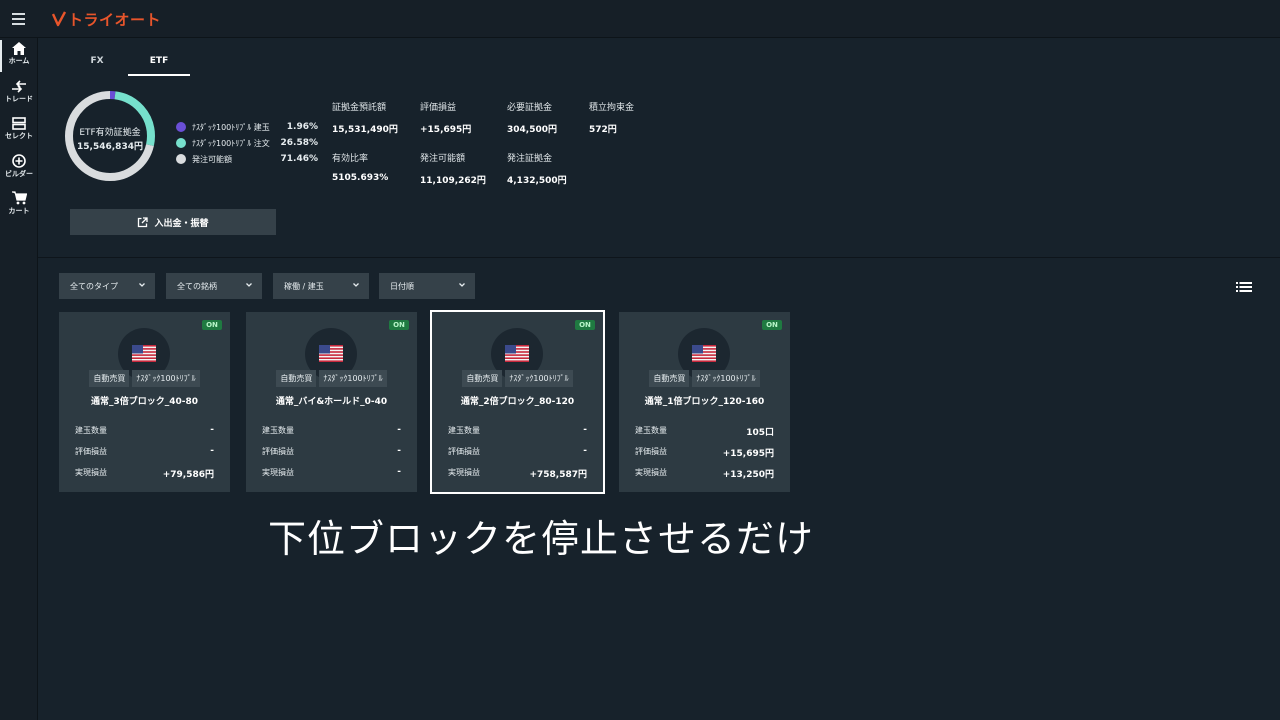 Image resolution: width=1280 pixels, height=720 pixels. What do you see at coordinates (365, 119) in the screenshot?
I see `stat-deposit: 証拠金預託額 15,531,490円` at bounding box center [365, 119].